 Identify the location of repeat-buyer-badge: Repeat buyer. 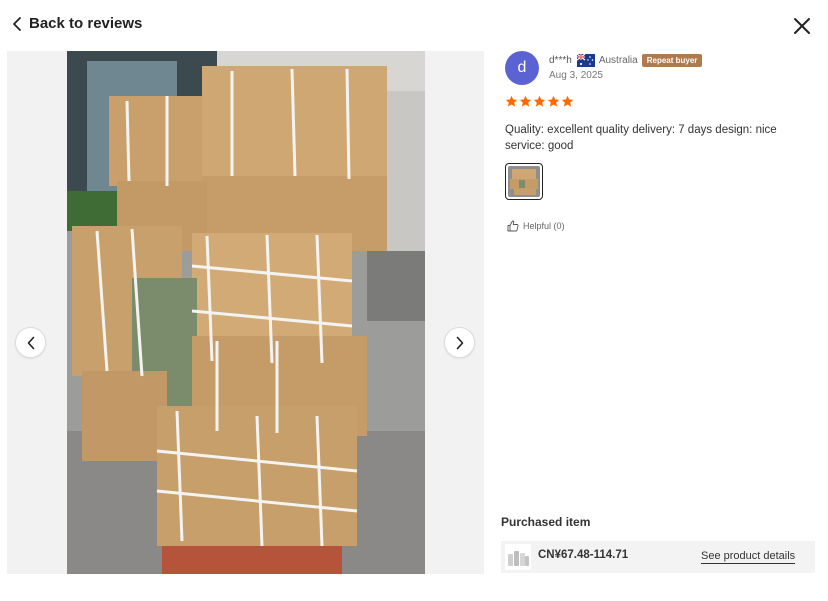
(672, 60).